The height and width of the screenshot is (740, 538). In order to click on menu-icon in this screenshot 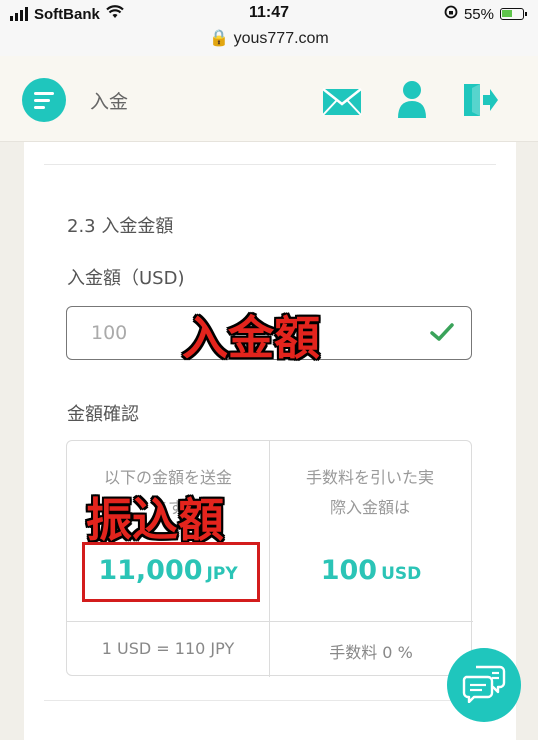, I will do `click(44, 100)`.